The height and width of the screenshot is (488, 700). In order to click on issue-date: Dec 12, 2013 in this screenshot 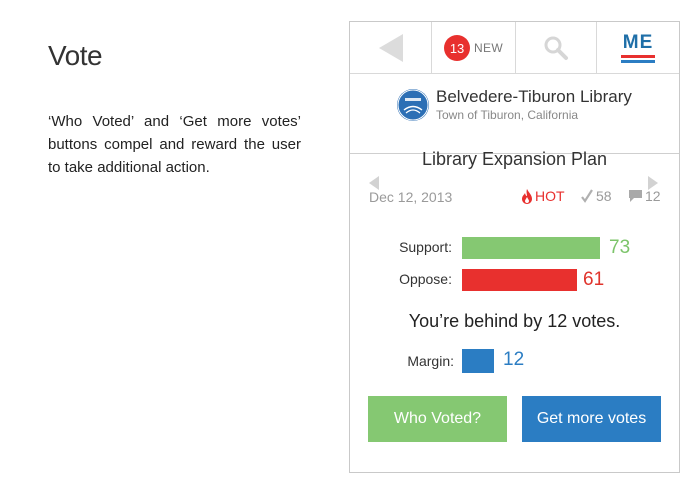, I will do `click(411, 197)`.